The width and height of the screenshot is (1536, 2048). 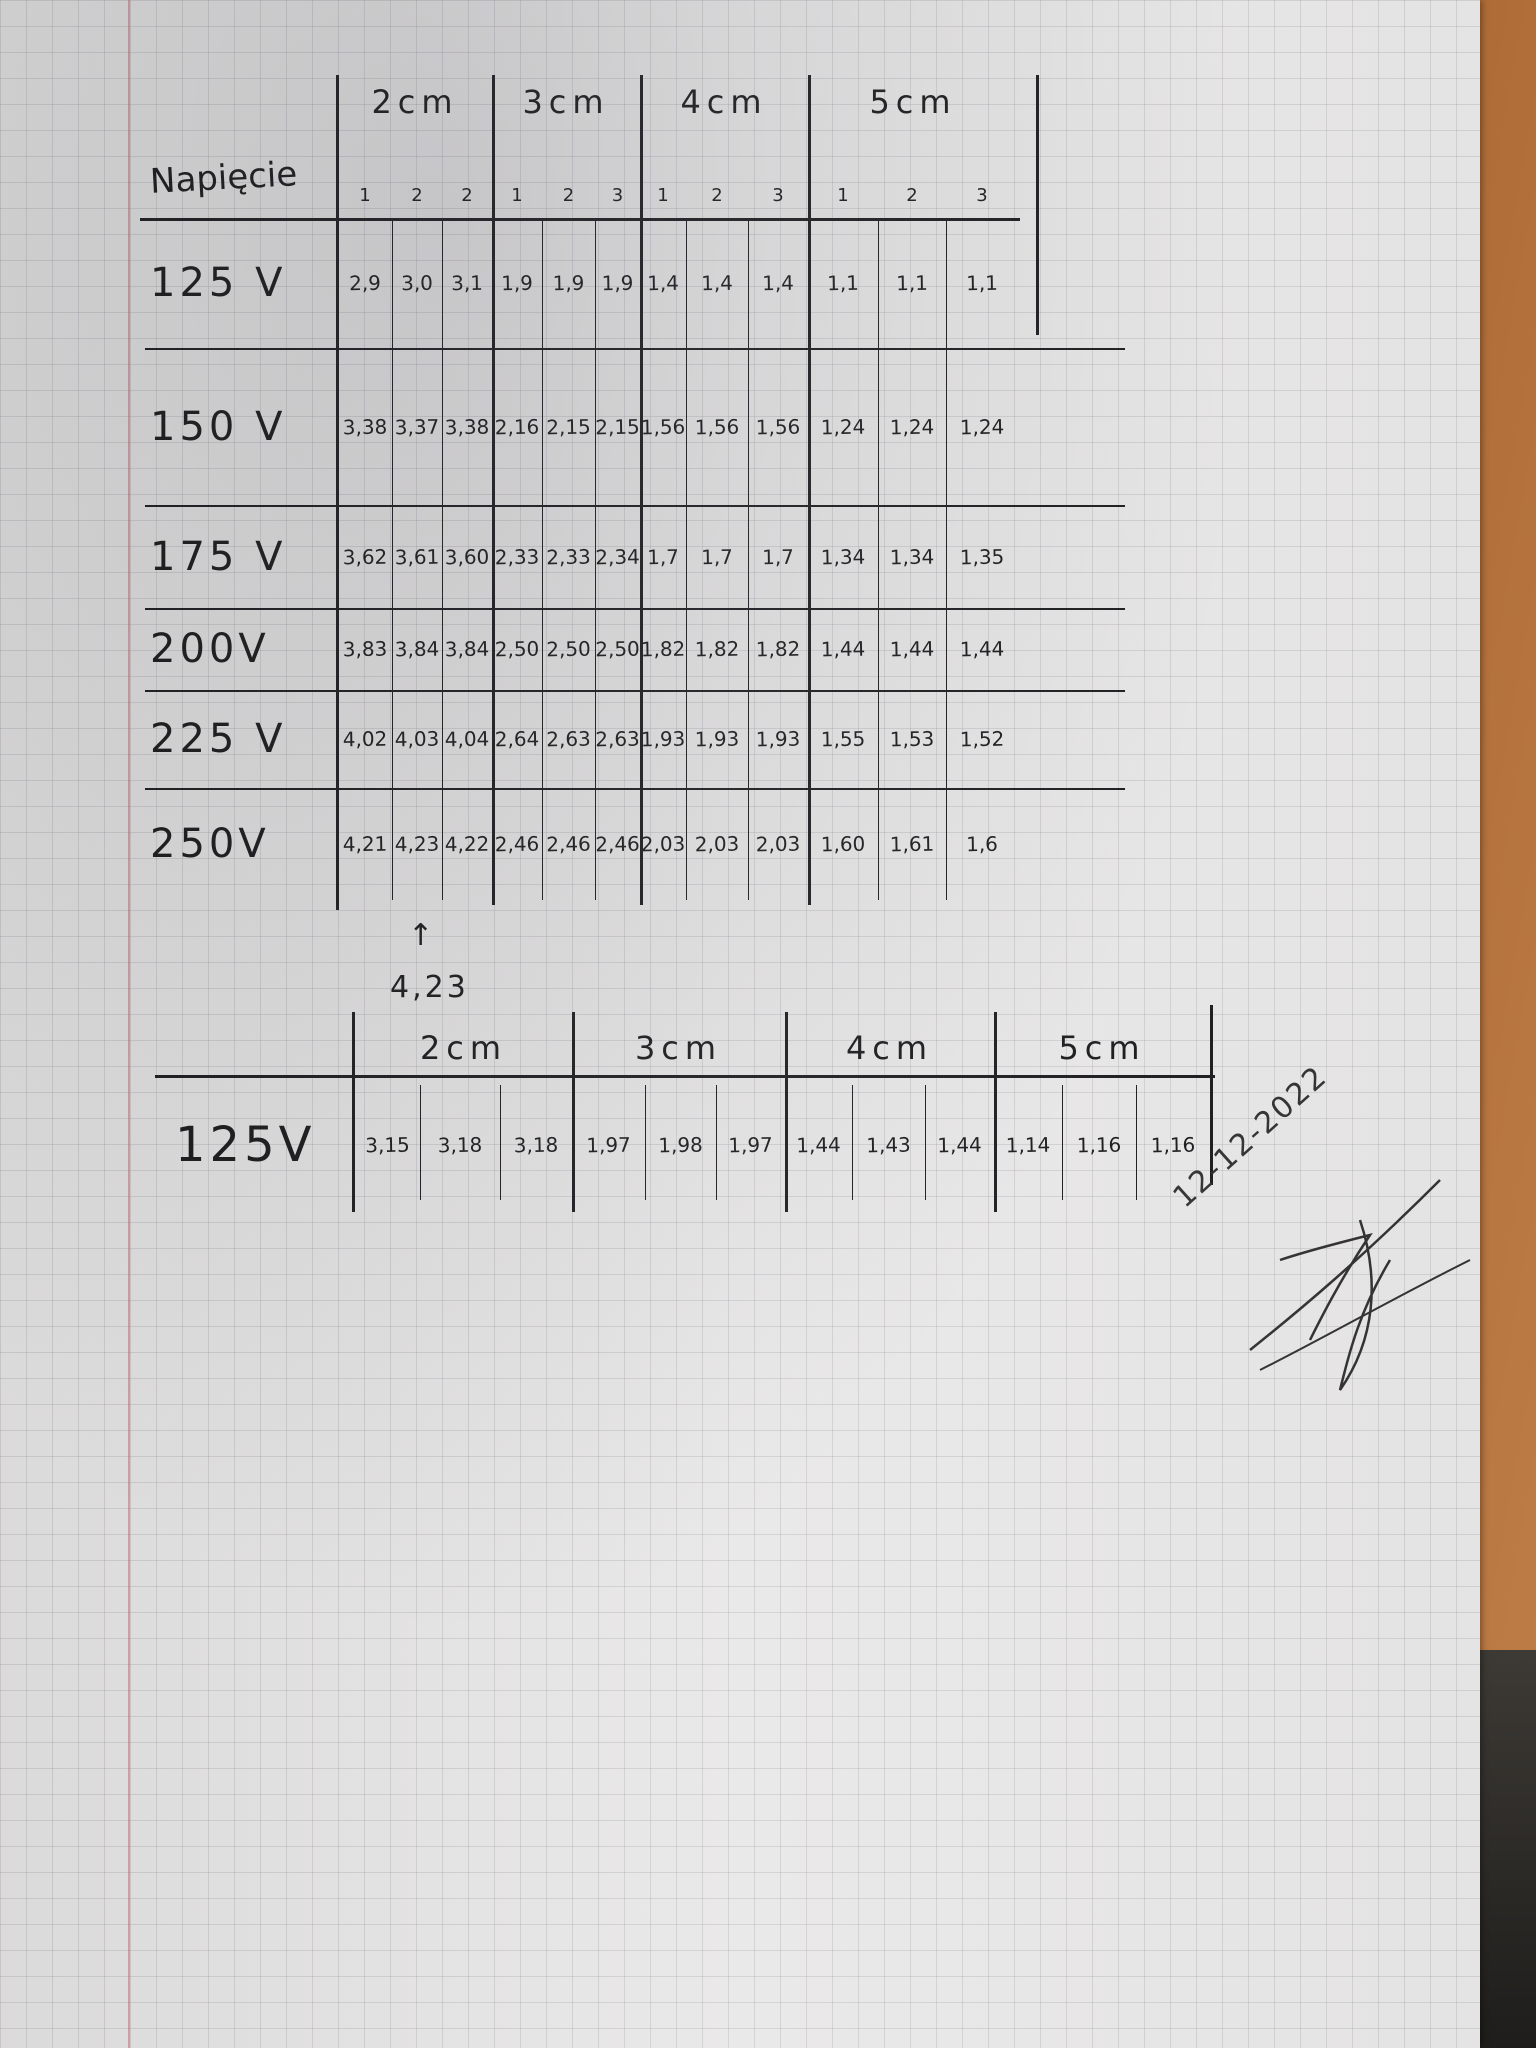 I want to click on table-cell: 1,82, so click(x=778, y=649).